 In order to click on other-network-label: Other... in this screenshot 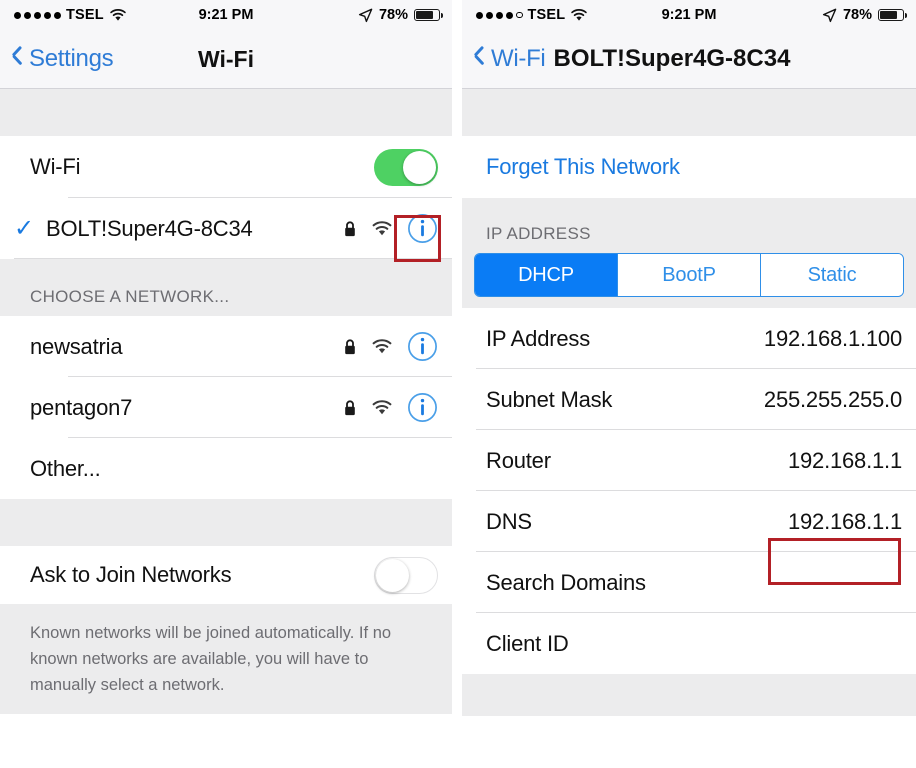, I will do `click(65, 468)`.